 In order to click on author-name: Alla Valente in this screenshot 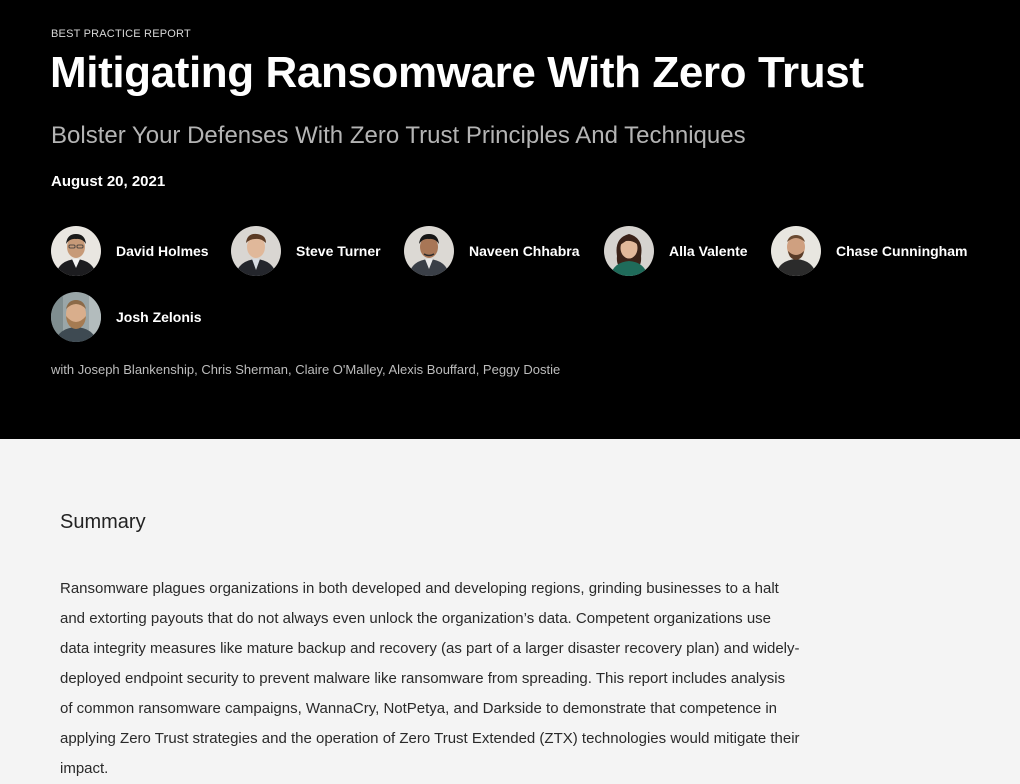, I will do `click(708, 251)`.